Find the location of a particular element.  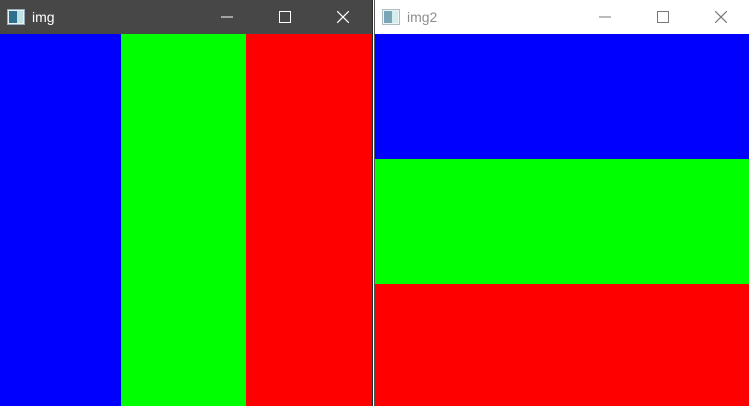

window-title: img2 is located at coordinates (422, 17).